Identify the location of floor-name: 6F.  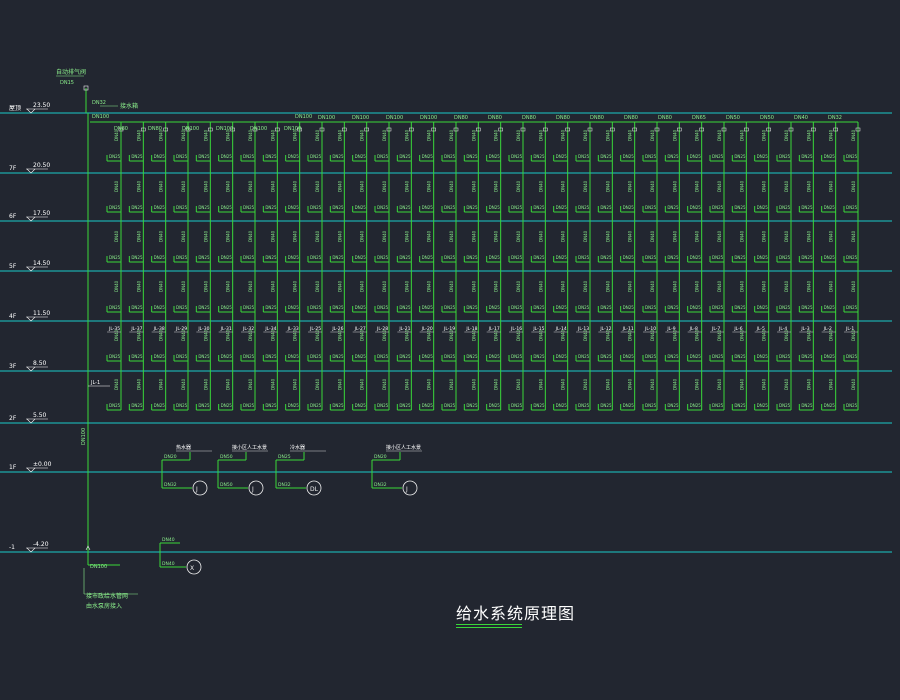
(13, 216).